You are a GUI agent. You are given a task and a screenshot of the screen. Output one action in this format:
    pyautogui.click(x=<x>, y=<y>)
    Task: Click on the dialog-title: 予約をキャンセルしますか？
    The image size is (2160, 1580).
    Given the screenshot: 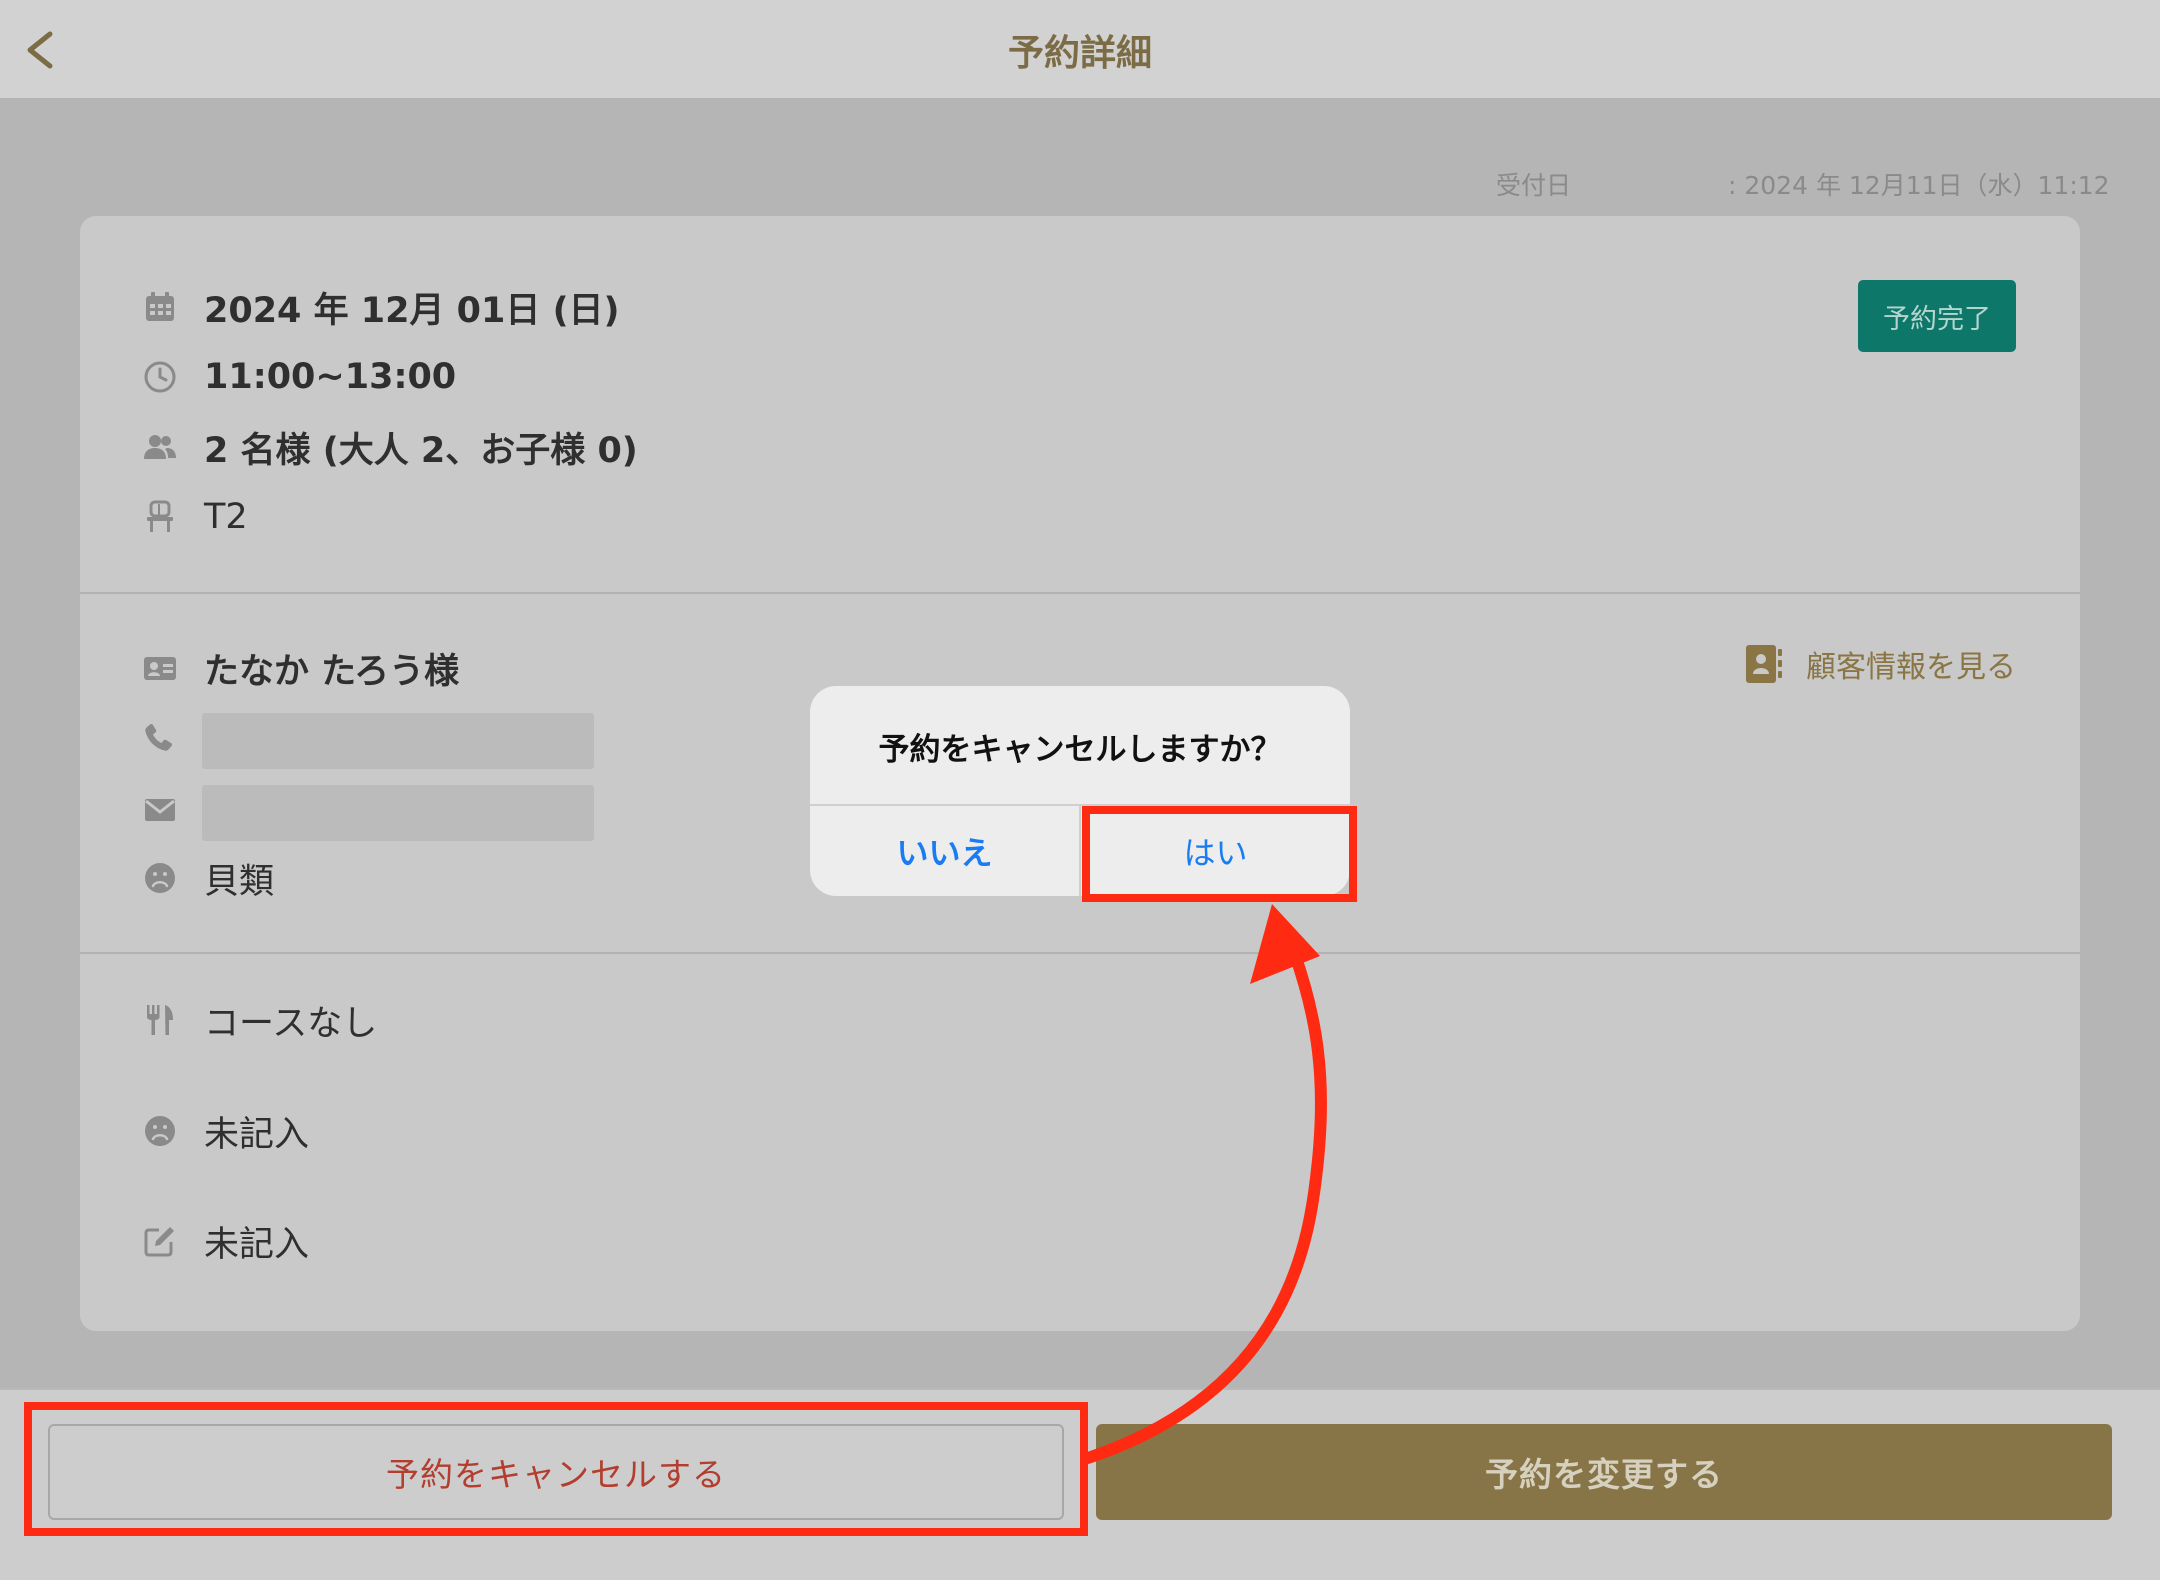 What is the action you would take?
    pyautogui.click(x=1080, y=750)
    